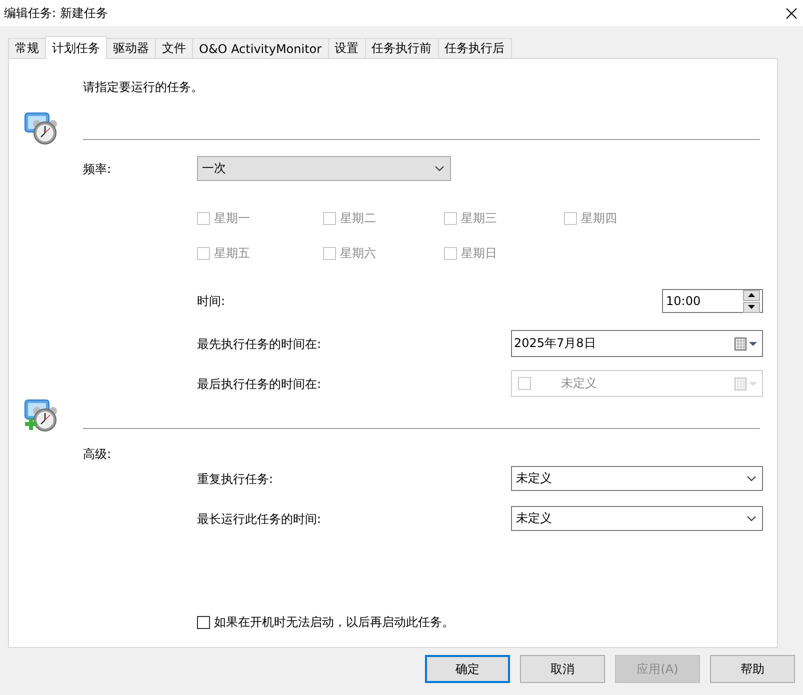  Describe the element at coordinates (751, 307) in the screenshot. I see `spin-down-icon` at that location.